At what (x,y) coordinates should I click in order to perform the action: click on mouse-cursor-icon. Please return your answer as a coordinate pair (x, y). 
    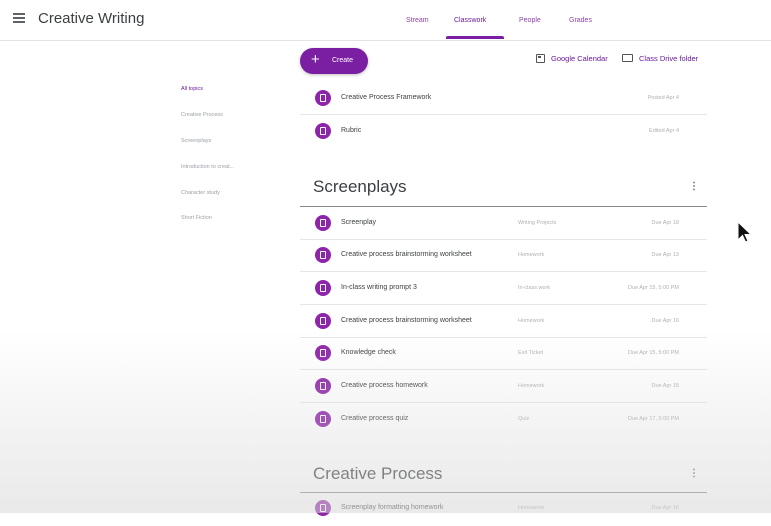
    Looking at the image, I should click on (745, 232).